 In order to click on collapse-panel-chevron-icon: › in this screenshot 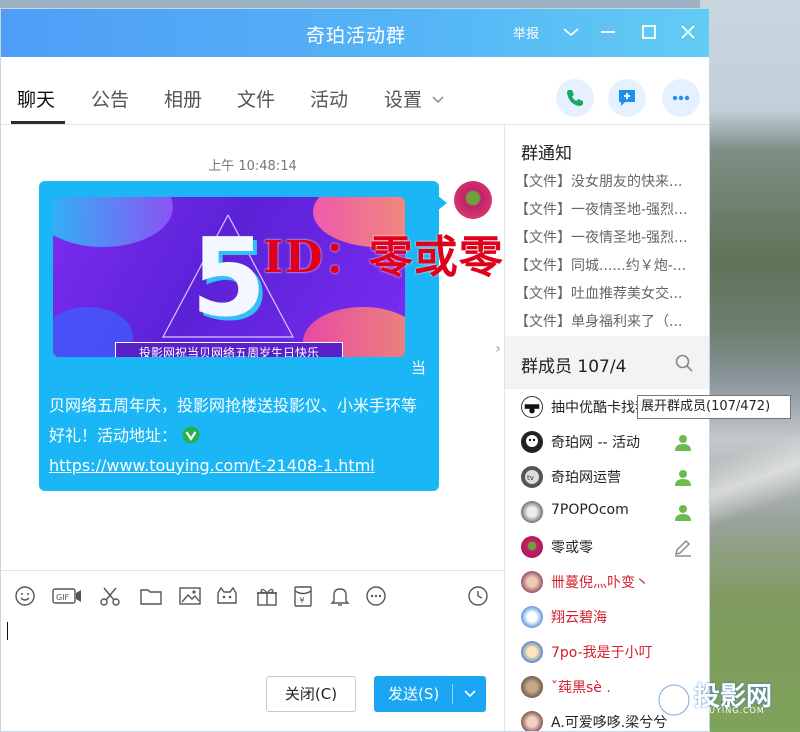, I will do `click(498, 349)`.